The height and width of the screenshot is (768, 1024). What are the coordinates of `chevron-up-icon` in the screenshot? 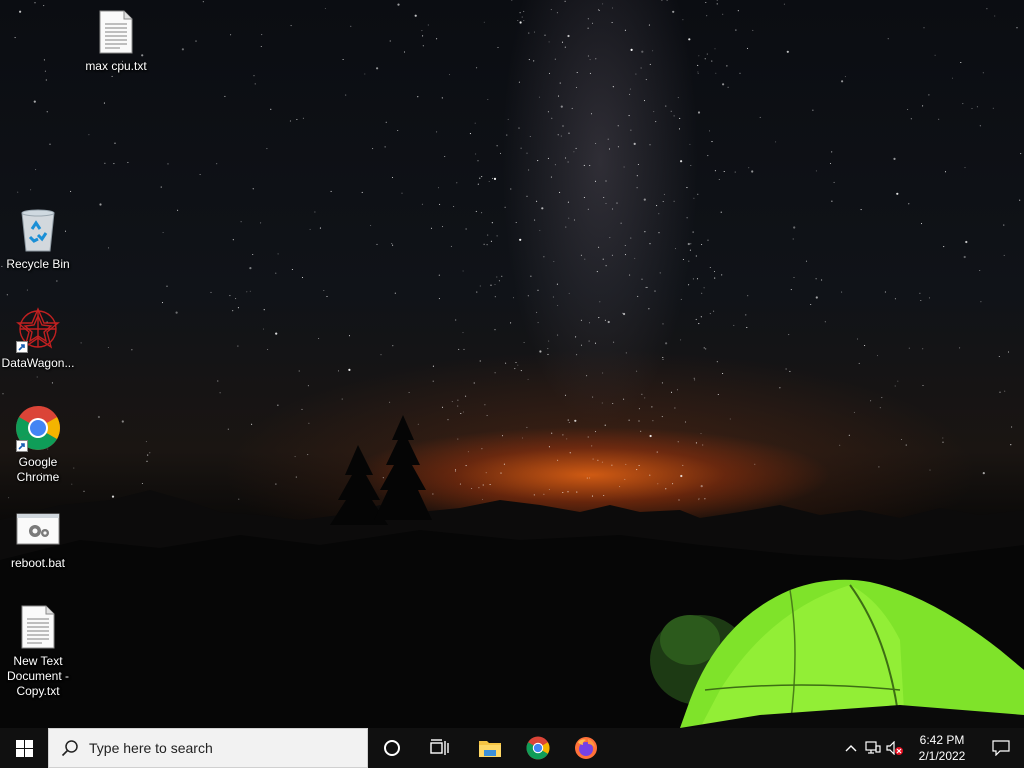 It's located at (851, 748).